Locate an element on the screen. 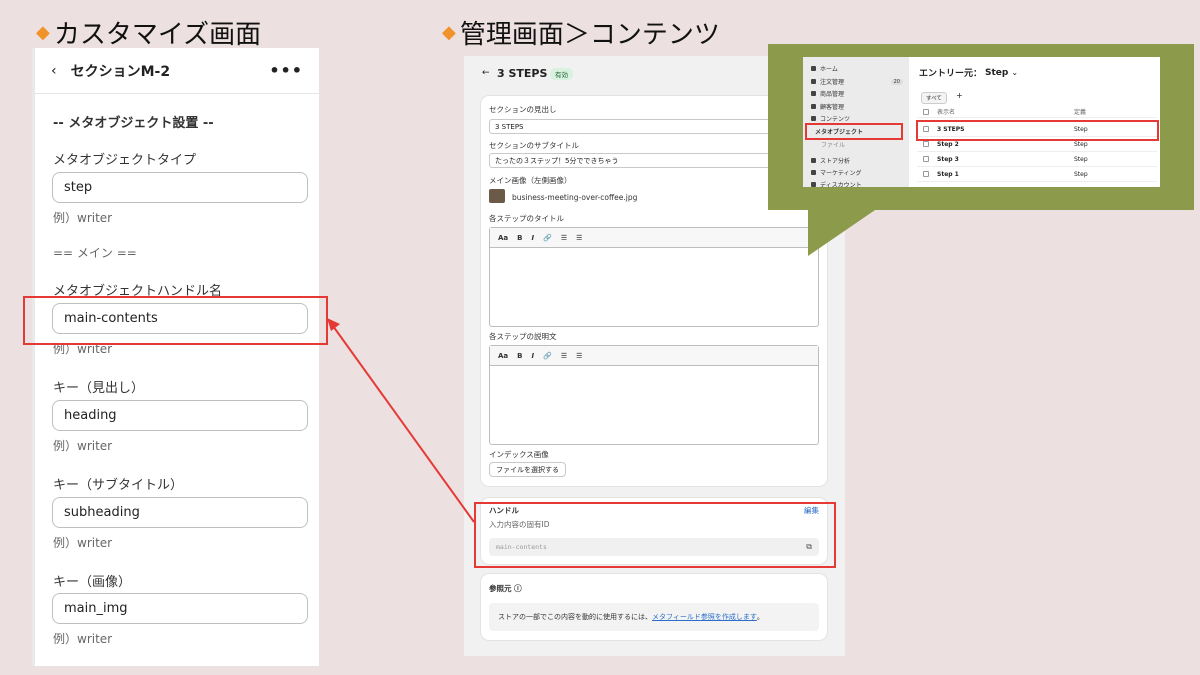 This screenshot has height=675, width=1200. nav-label: コンテンツ is located at coordinates (835, 119).